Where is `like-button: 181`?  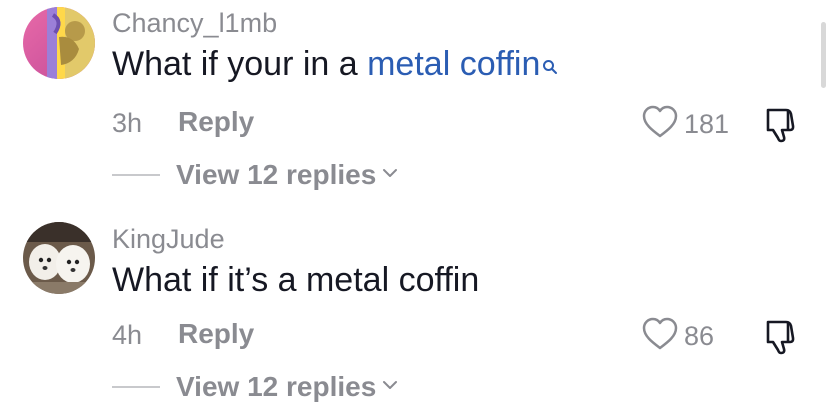 like-button: 181 is located at coordinates (685, 124).